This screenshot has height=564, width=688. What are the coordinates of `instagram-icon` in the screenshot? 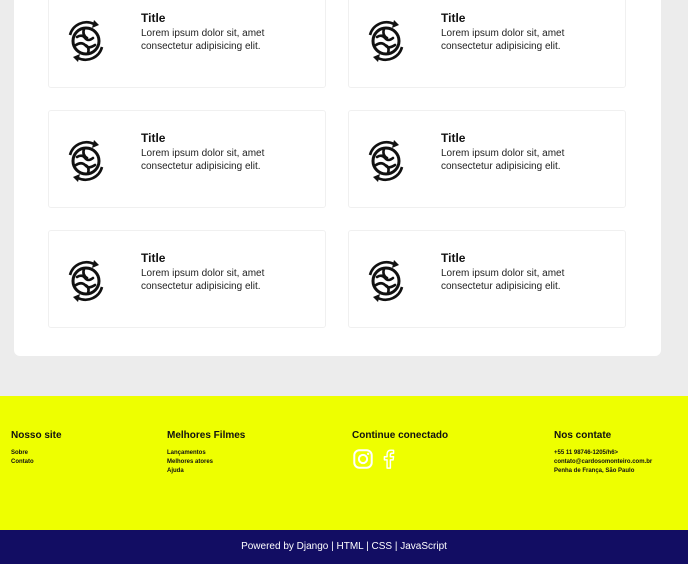 It's located at (363, 459).